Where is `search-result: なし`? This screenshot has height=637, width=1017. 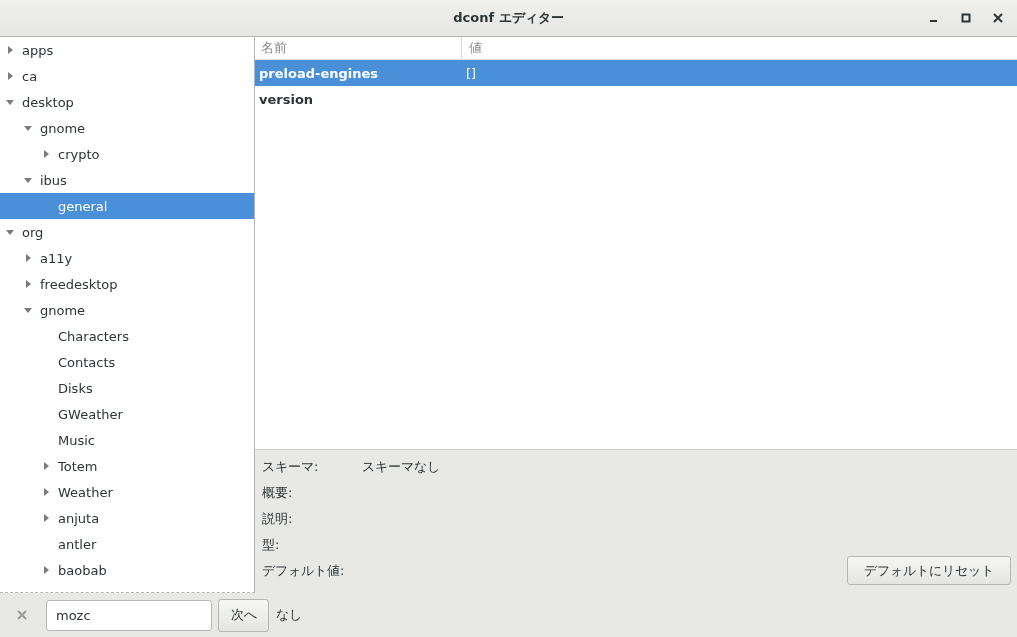 search-result: なし is located at coordinates (289, 615).